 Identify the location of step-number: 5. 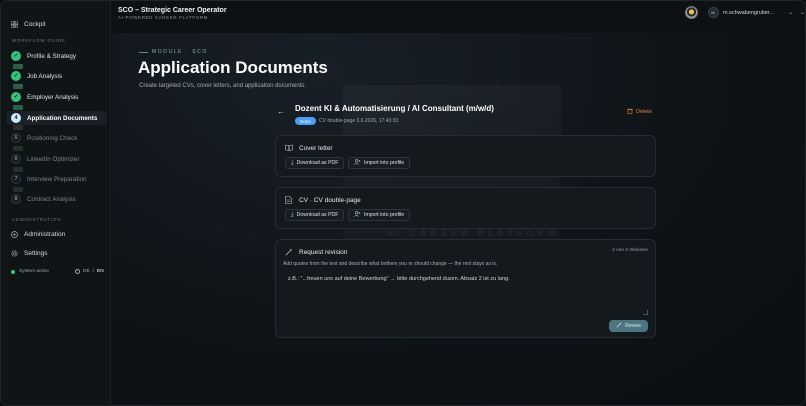
(16, 138).